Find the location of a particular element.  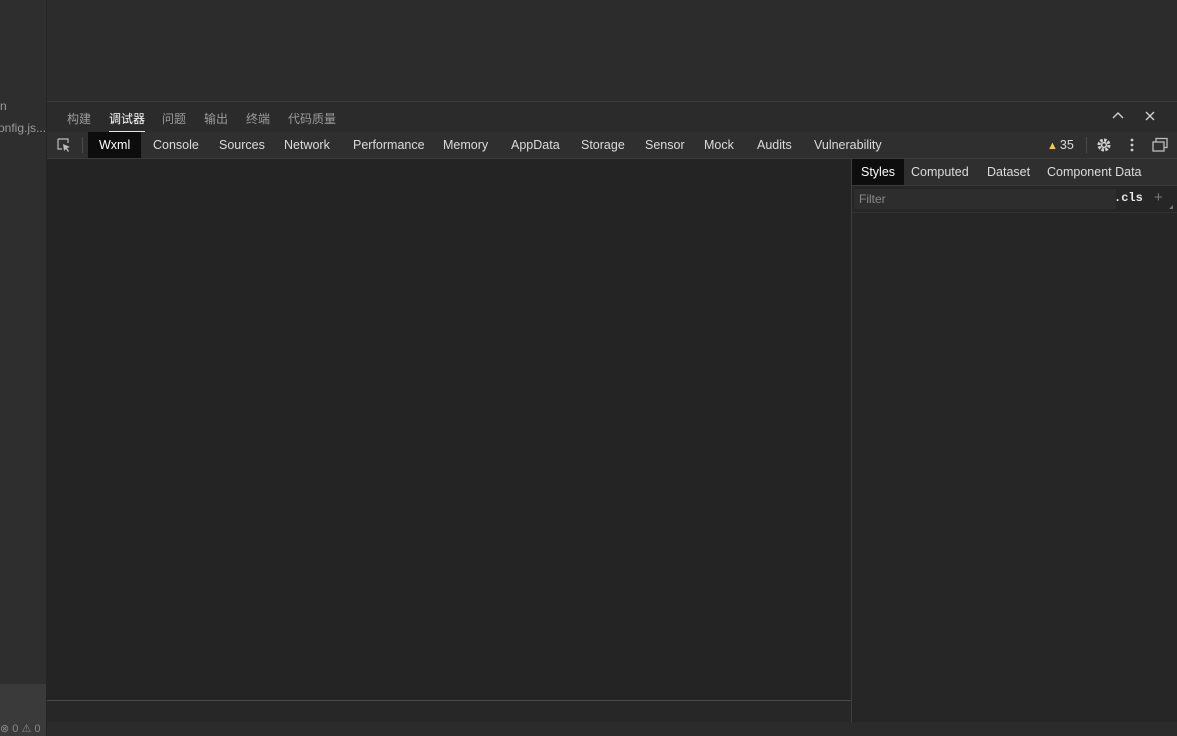

panel-tab-debugger: 调试器 is located at coordinates (127, 121).